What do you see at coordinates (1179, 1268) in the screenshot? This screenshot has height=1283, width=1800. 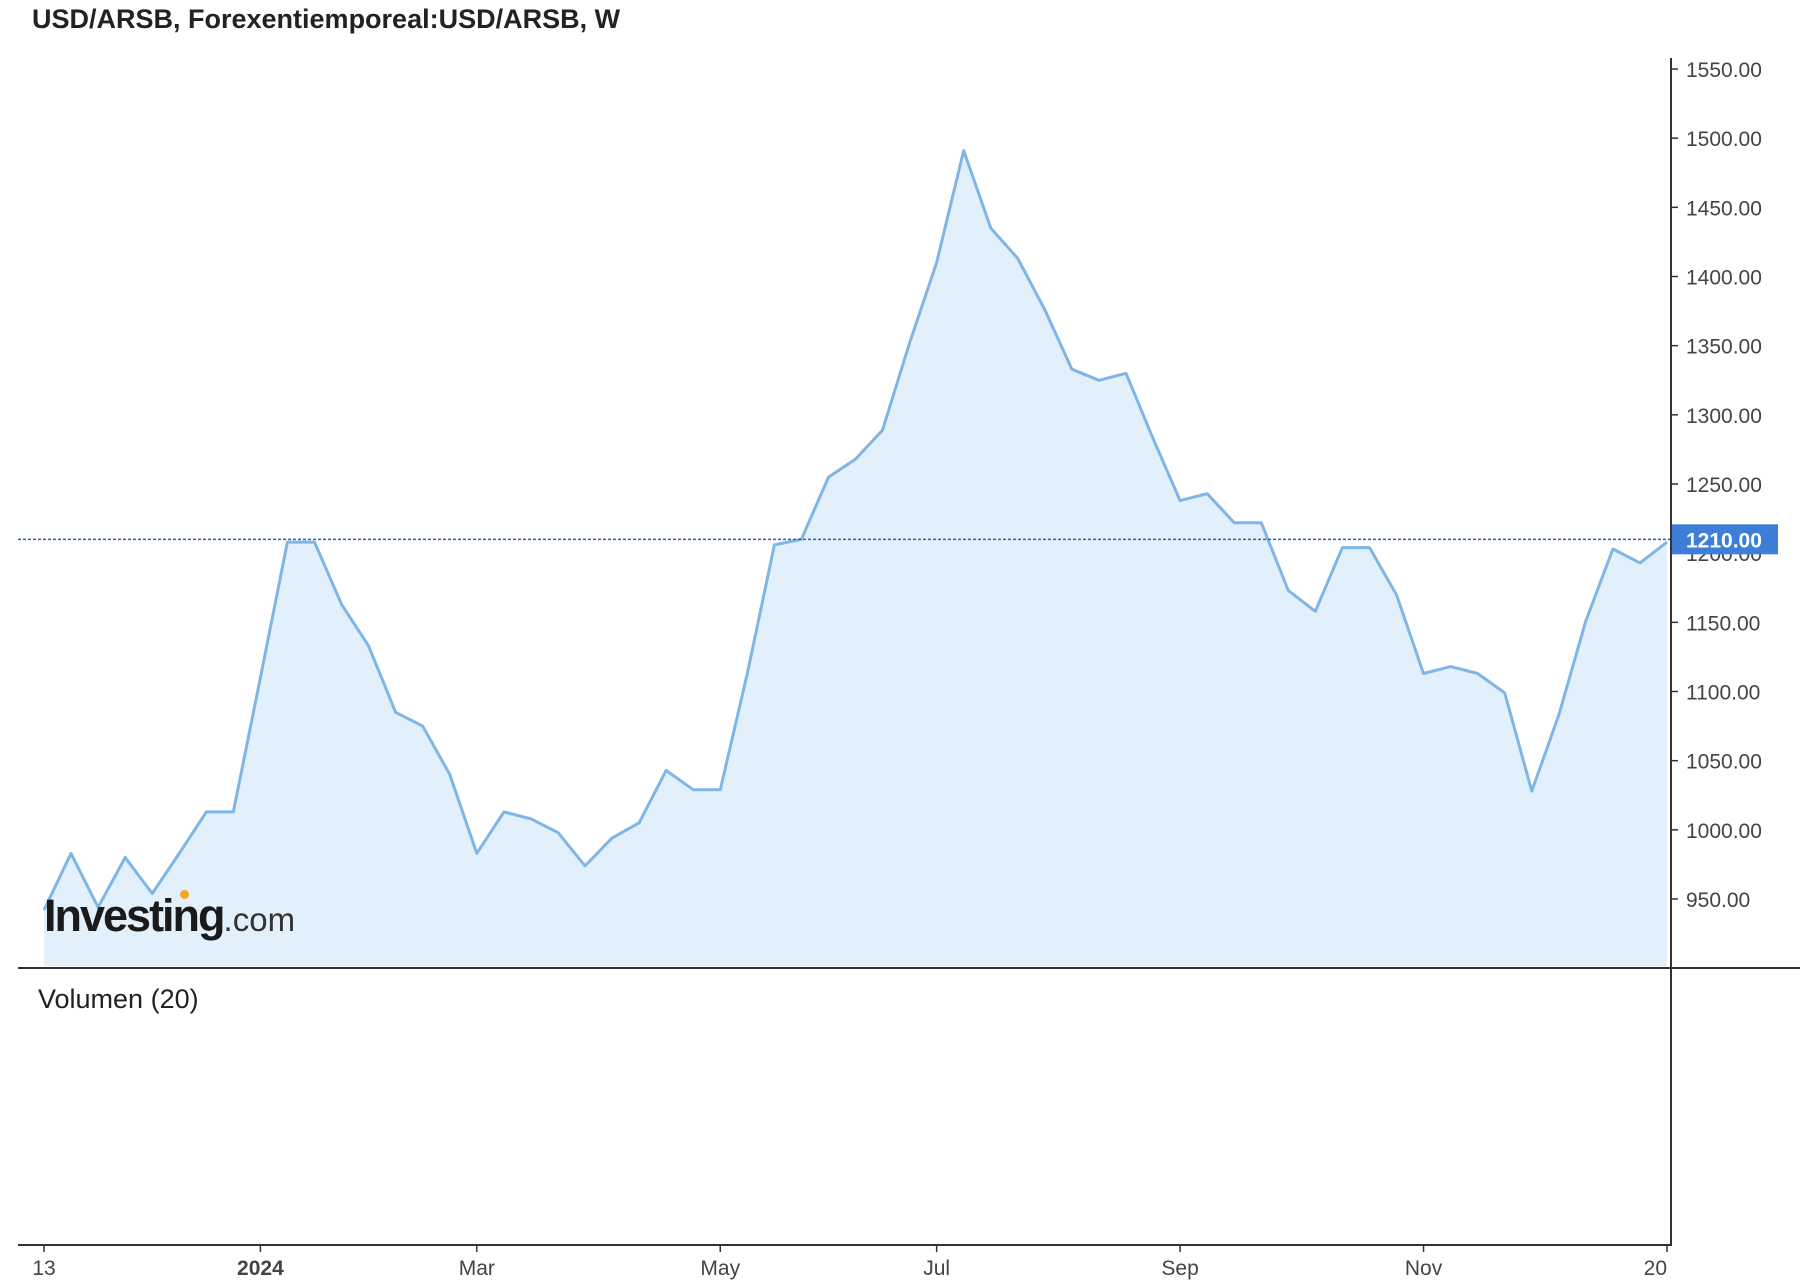 I see `x-tick-label: Sep` at bounding box center [1179, 1268].